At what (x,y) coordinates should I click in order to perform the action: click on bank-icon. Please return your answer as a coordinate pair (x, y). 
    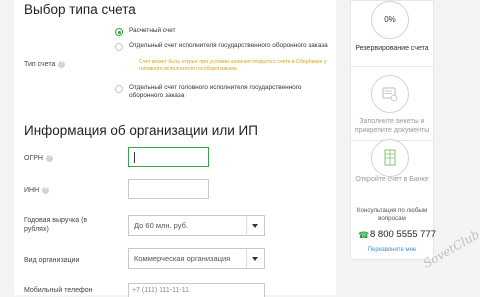
    Looking at the image, I should click on (390, 157).